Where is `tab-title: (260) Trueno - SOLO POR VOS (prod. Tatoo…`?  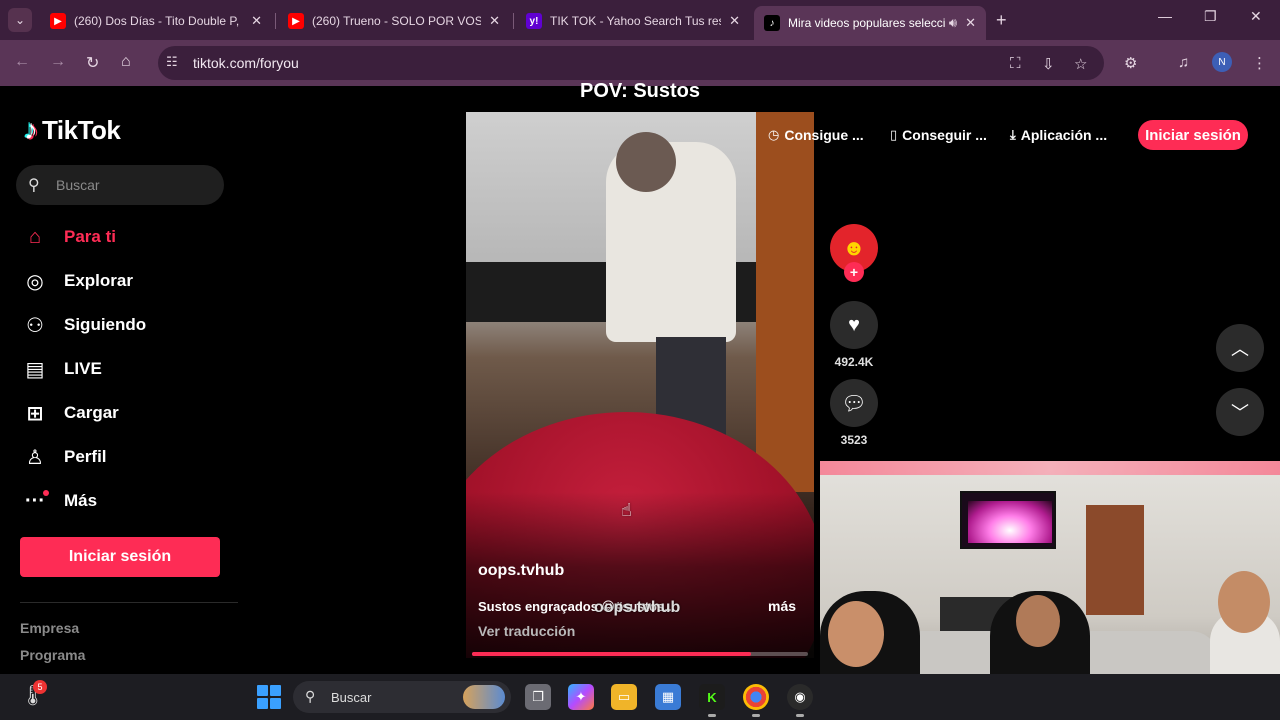
tab-title: (260) Trueno - SOLO POR VOS (prod. Tatoo… is located at coordinates (397, 21).